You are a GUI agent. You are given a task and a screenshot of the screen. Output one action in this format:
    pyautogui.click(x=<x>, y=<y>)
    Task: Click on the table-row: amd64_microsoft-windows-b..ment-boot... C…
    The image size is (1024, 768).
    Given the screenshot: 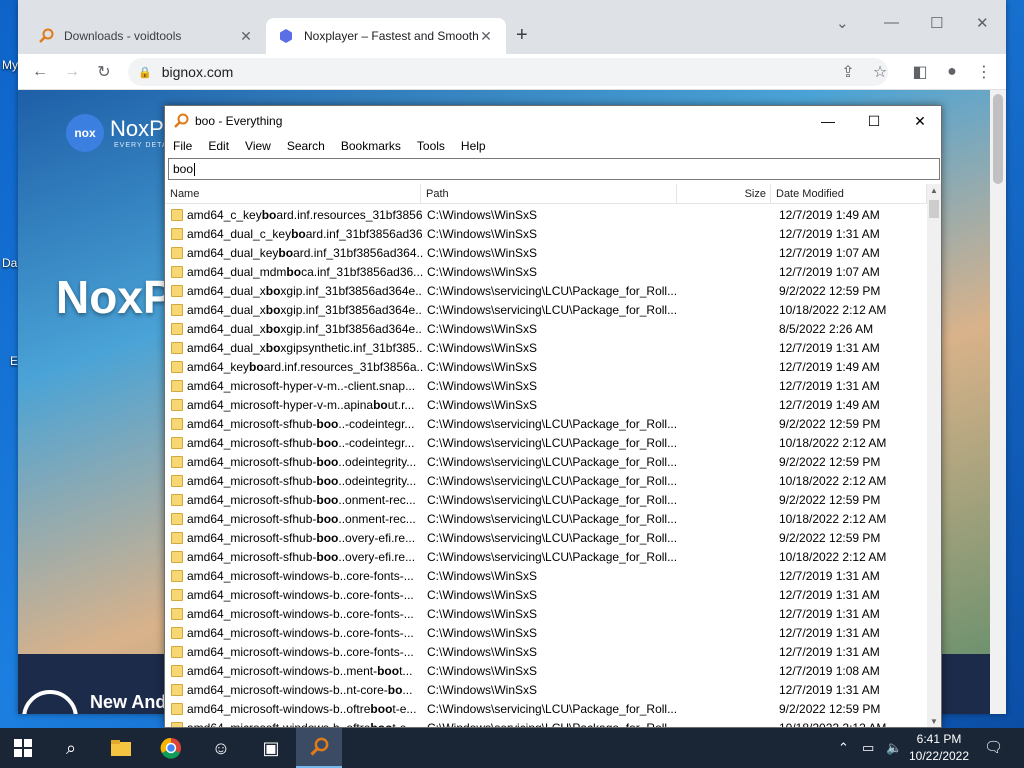 What is the action you would take?
    pyautogui.click(x=546, y=671)
    